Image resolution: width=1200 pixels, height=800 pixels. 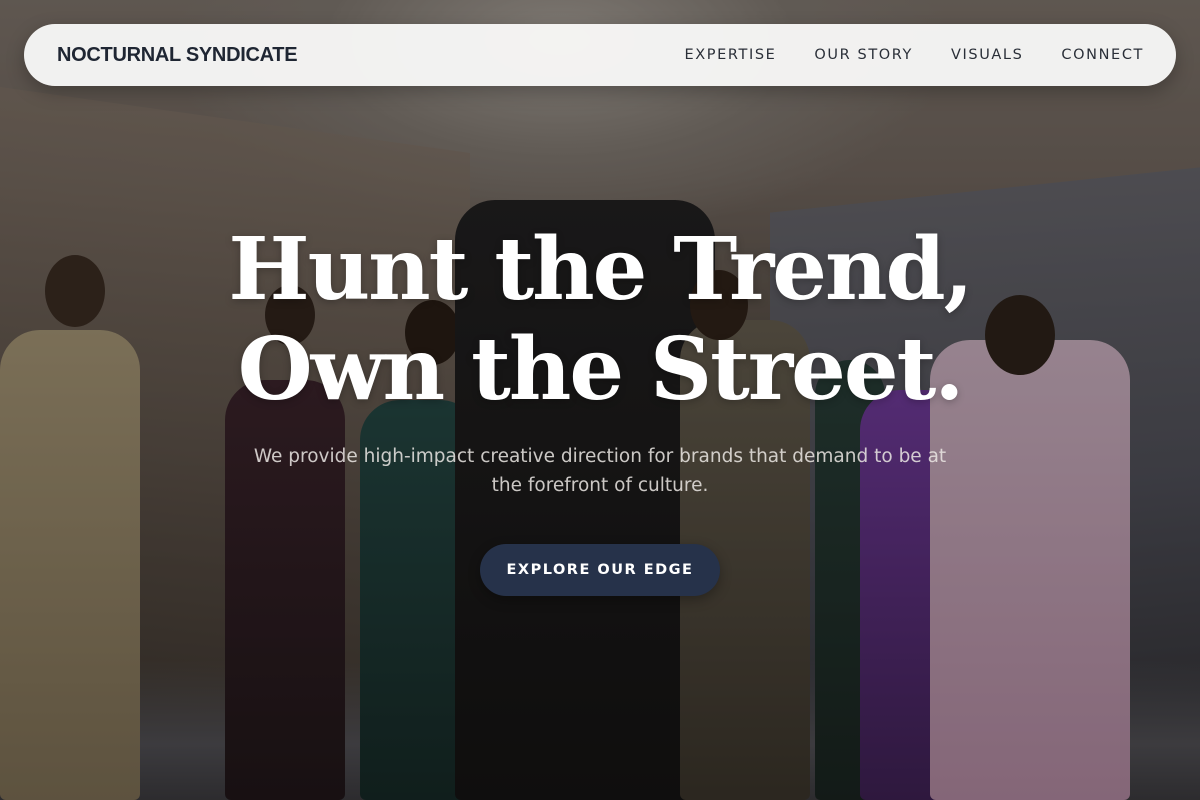 What do you see at coordinates (863, 55) in the screenshot?
I see `nav-link-our-story: OUR STORY` at bounding box center [863, 55].